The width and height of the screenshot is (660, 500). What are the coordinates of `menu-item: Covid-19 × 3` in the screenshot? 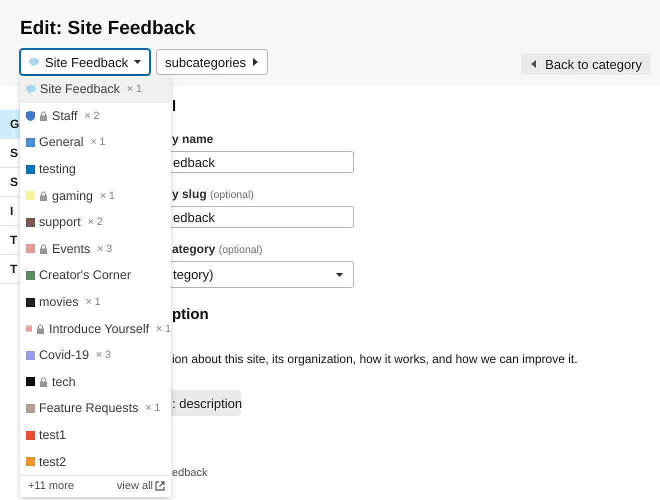 It's located at (95, 355).